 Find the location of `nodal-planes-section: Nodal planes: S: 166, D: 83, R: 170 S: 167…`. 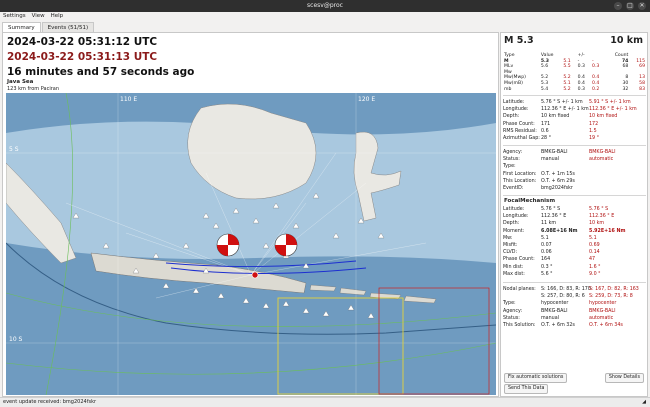

nodal-planes-section: Nodal planes: S: 166, D: 83, R: 170 S: 167… is located at coordinates (575, 307).